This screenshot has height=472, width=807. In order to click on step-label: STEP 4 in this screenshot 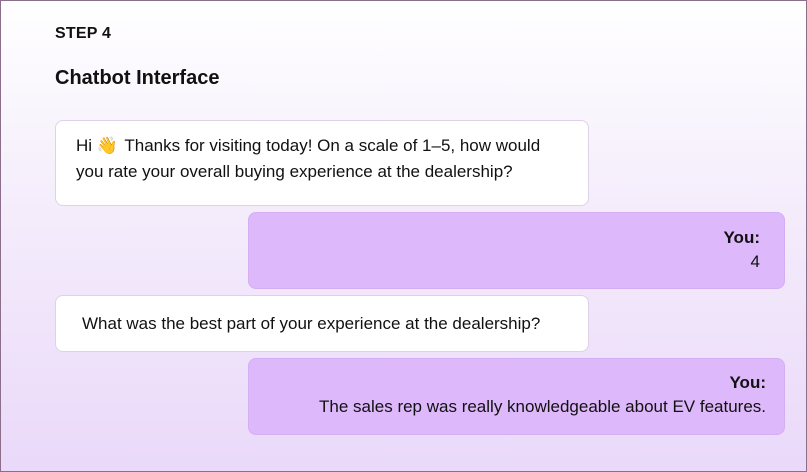, I will do `click(83, 33)`.